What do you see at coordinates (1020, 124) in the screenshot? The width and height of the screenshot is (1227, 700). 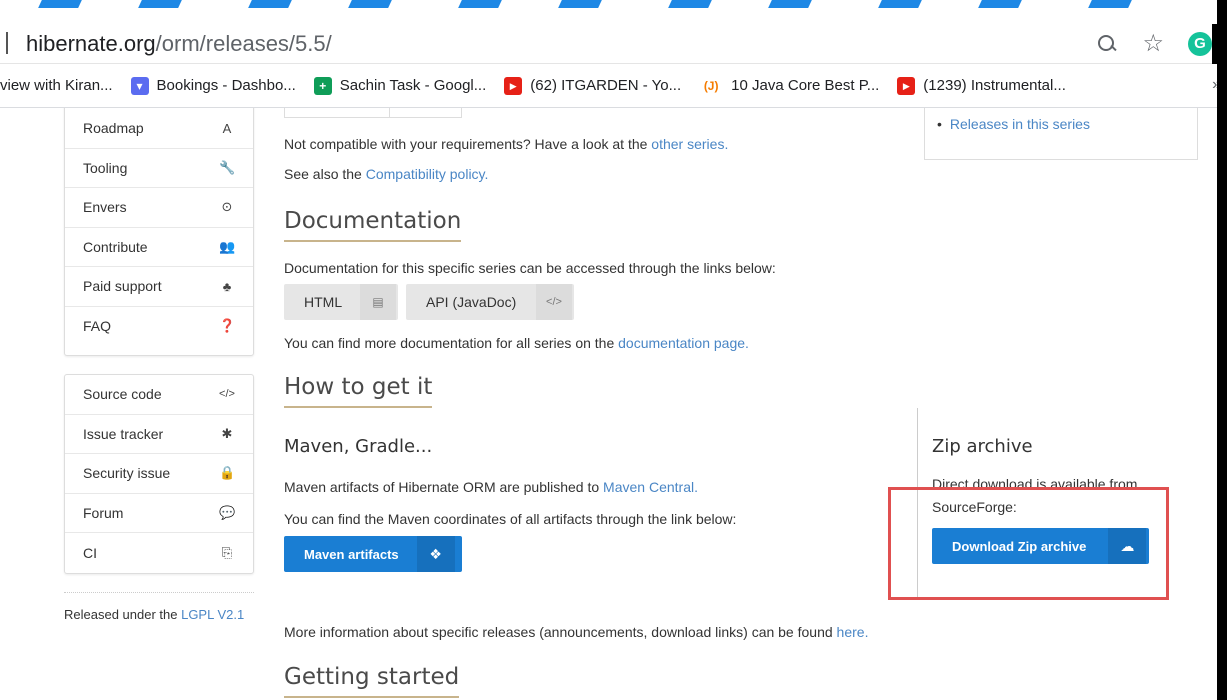 I see `releases-in-series-link: Releases in this series` at bounding box center [1020, 124].